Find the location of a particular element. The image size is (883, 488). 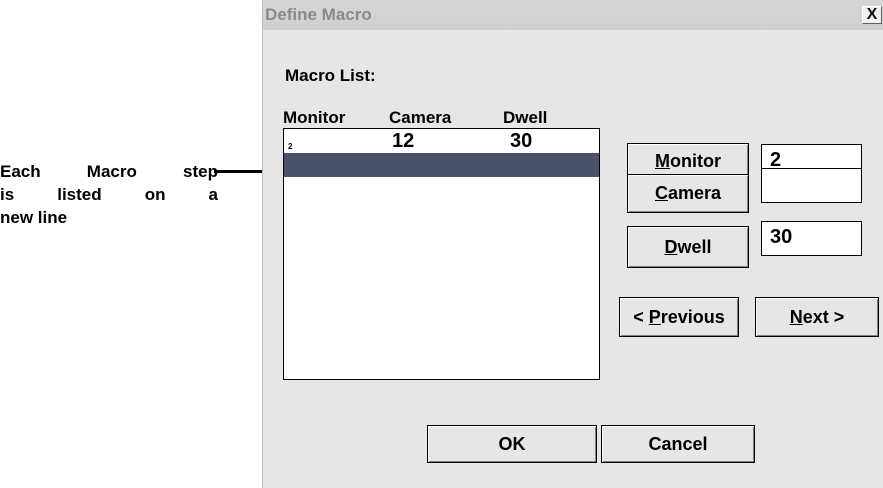

camera-field is located at coordinates (811, 185).